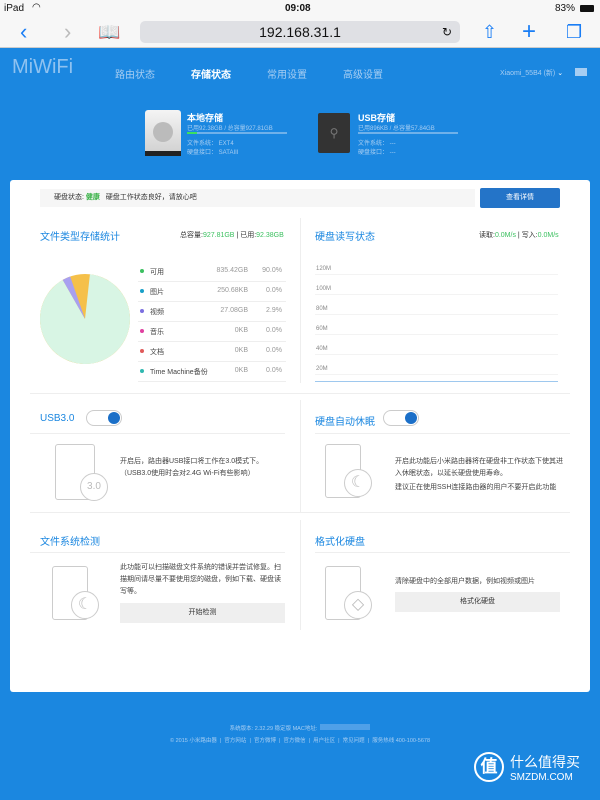 Image resolution: width=600 pixels, height=800 pixels. I want to click on mac-address-redacted, so click(345, 727).